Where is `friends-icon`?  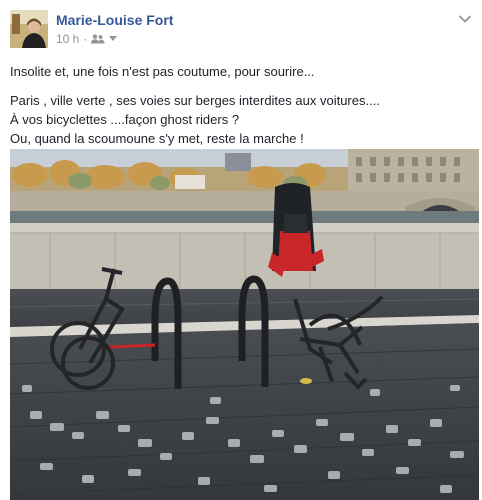
friends-icon is located at coordinates (98, 39).